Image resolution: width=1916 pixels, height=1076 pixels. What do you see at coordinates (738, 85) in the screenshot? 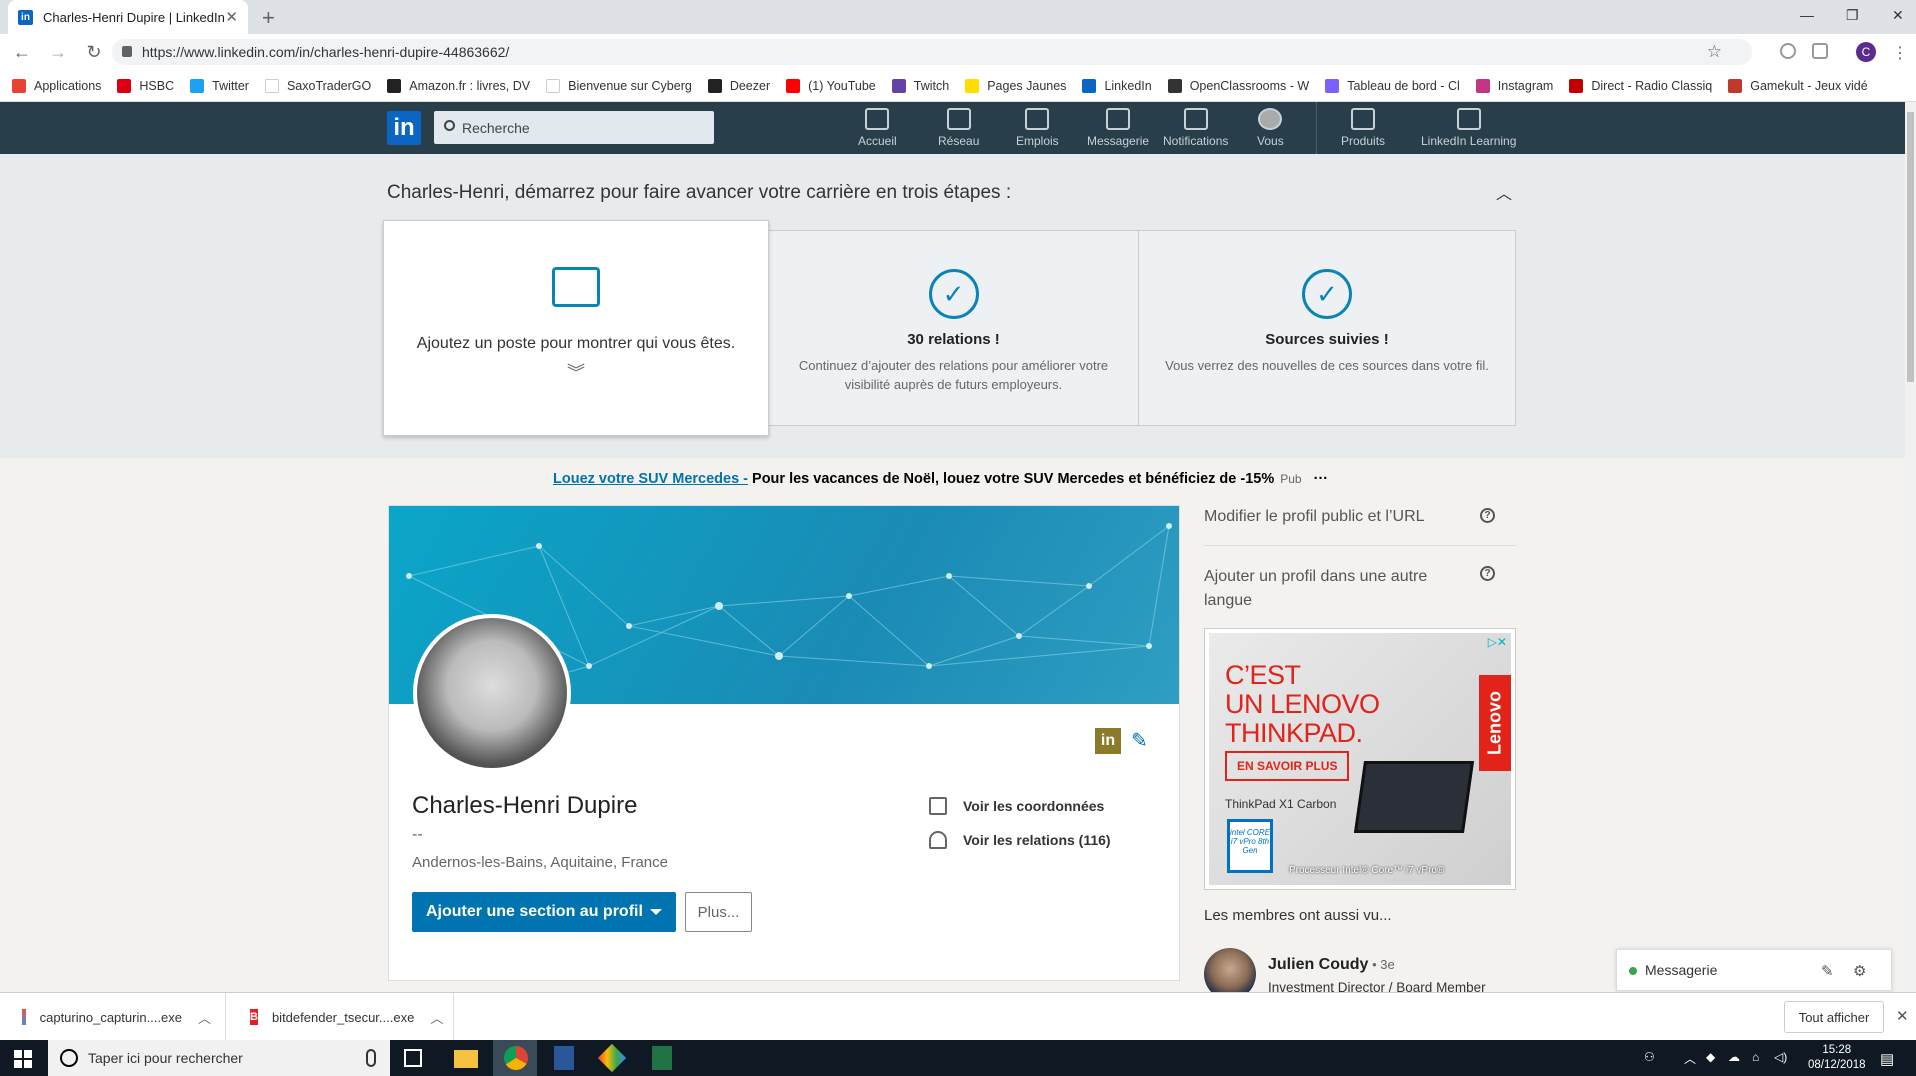
I see `bookmark-item: Deezer` at bounding box center [738, 85].